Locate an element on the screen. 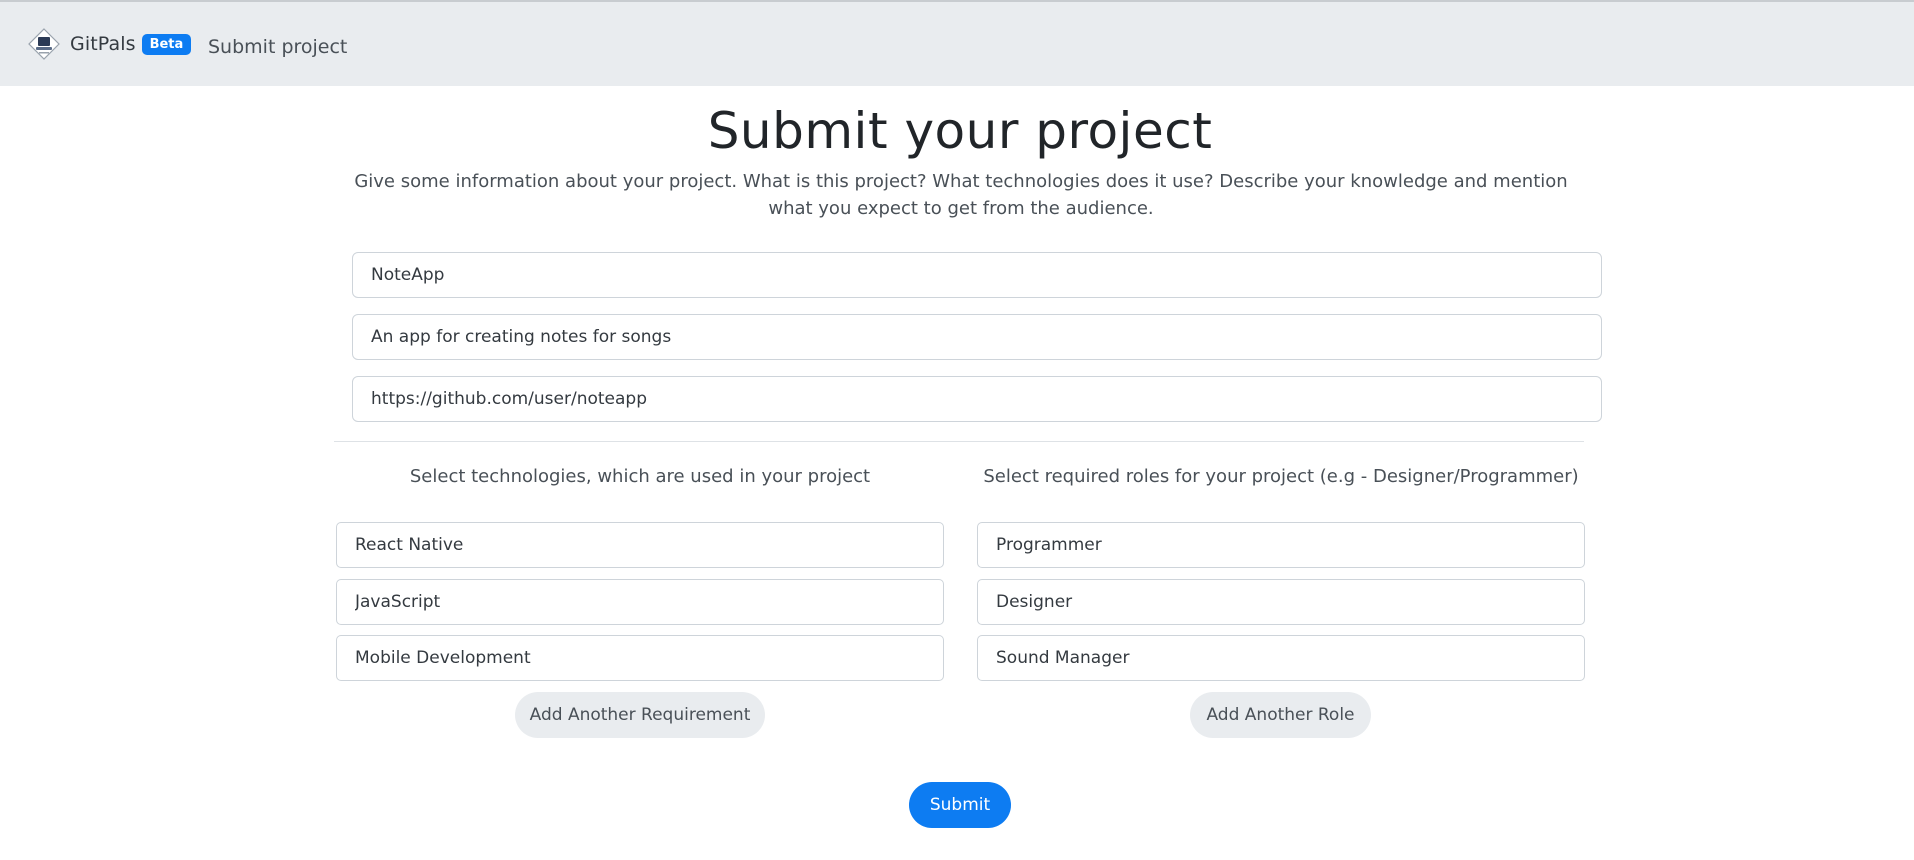  section-divider is located at coordinates (959, 441).